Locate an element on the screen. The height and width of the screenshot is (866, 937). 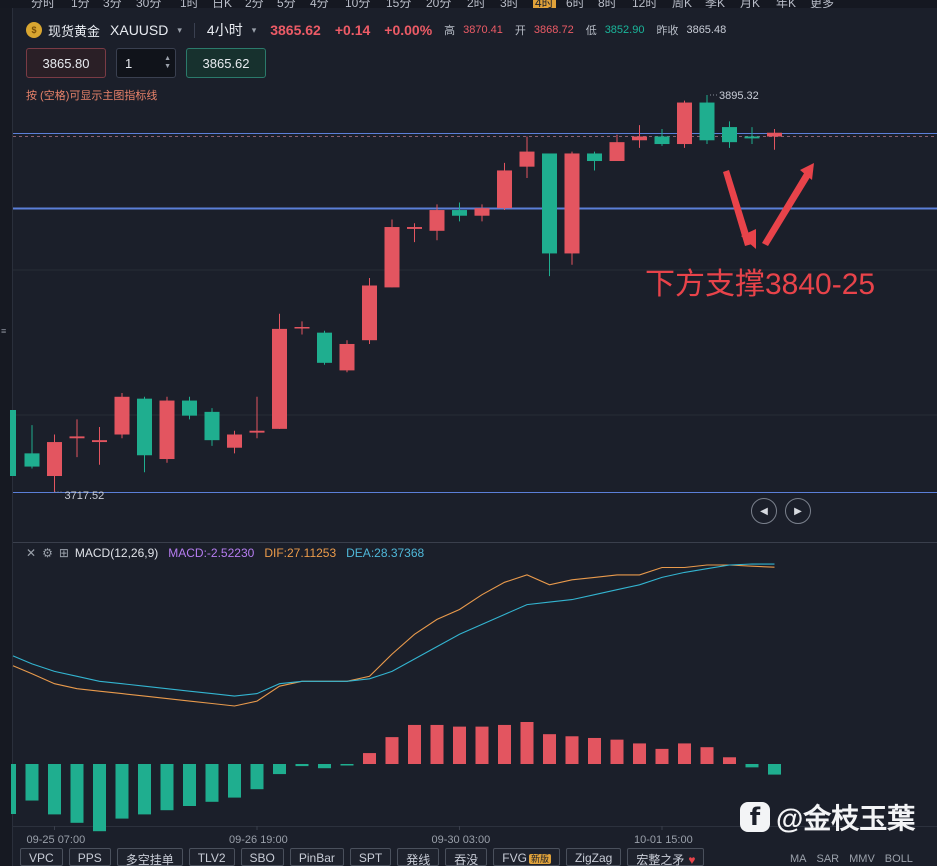
symbol-code: XAUUSD is located at coordinates (139, 30).